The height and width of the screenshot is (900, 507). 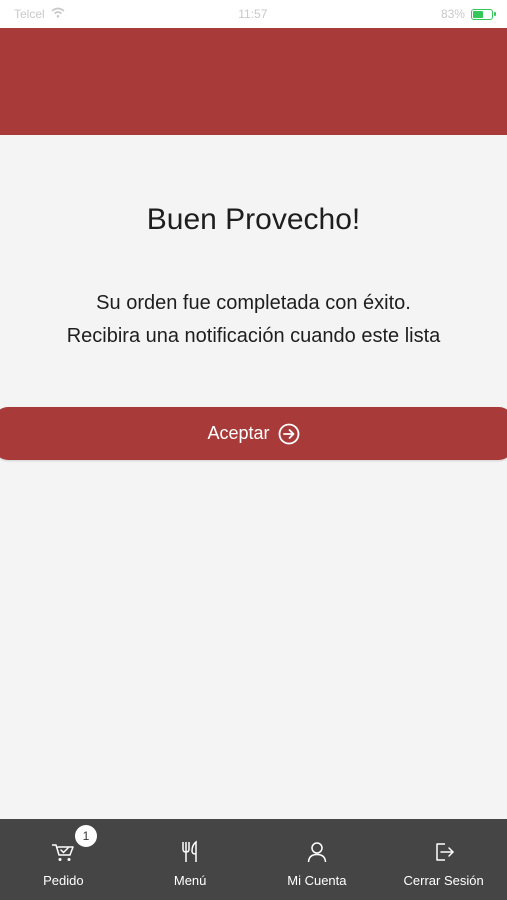 What do you see at coordinates (468, 14) in the screenshot?
I see `status-right: 83%` at bounding box center [468, 14].